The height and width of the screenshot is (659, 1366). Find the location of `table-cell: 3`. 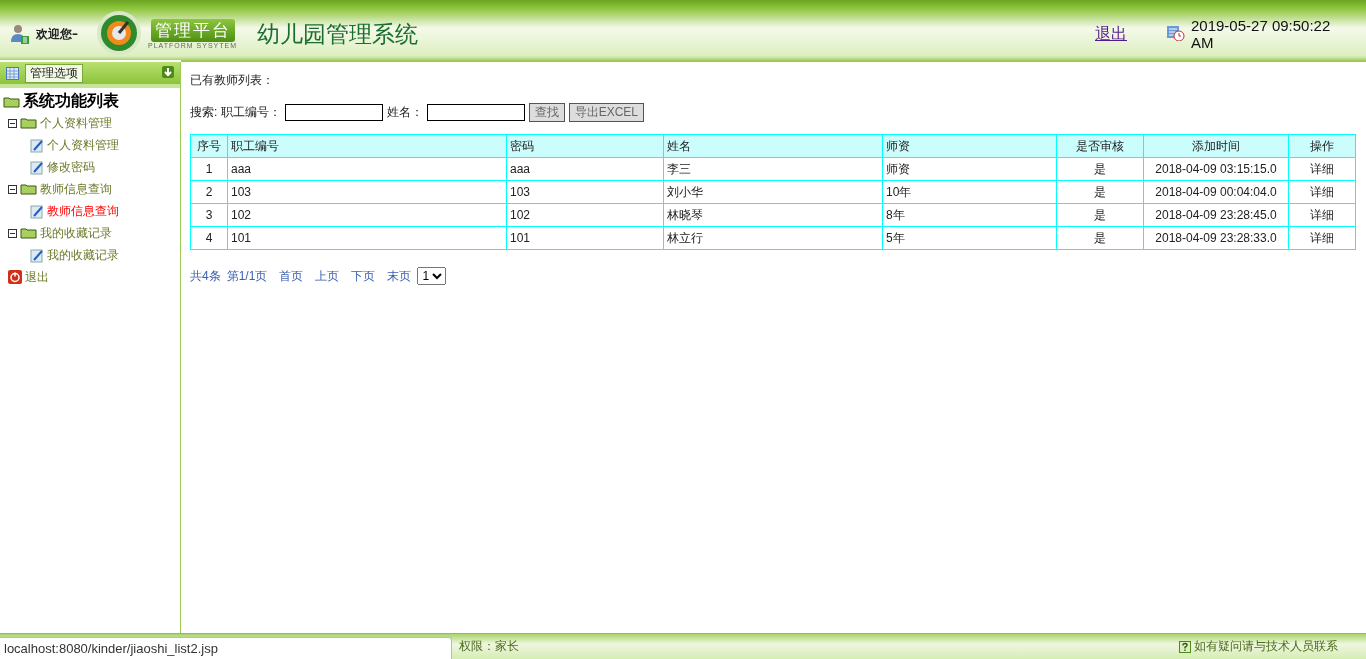

table-cell: 3 is located at coordinates (209, 215).